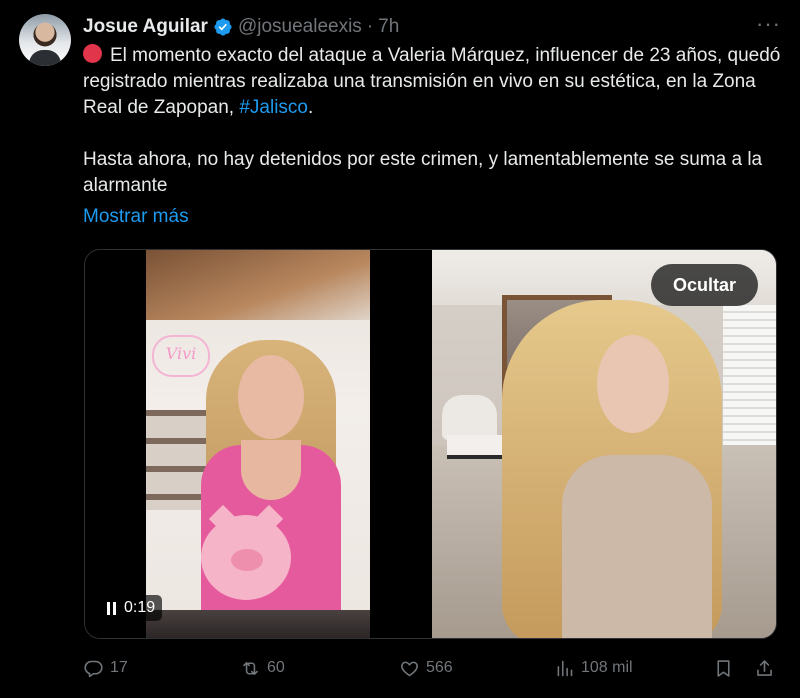  I want to click on video-play-control: 0:19, so click(130, 608).